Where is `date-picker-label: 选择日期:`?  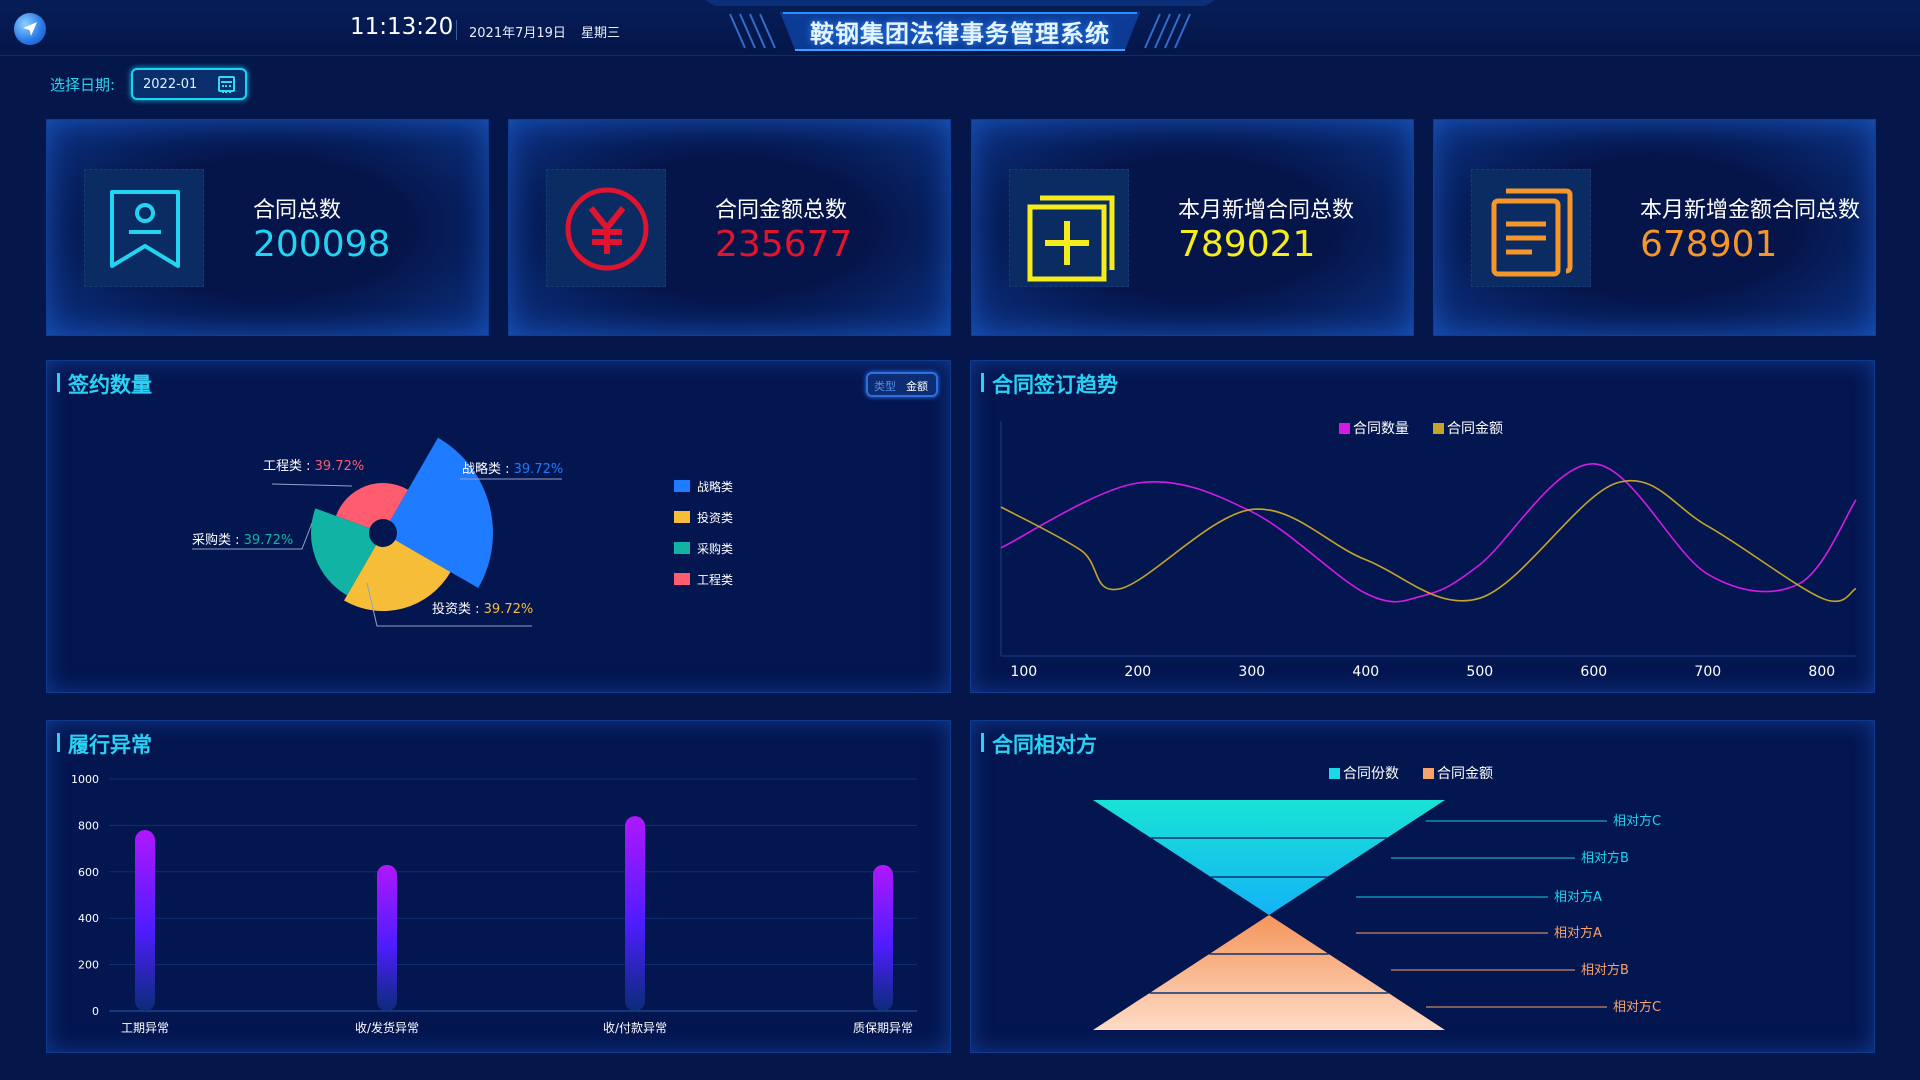 date-picker-label: 选择日期: is located at coordinates (83, 85).